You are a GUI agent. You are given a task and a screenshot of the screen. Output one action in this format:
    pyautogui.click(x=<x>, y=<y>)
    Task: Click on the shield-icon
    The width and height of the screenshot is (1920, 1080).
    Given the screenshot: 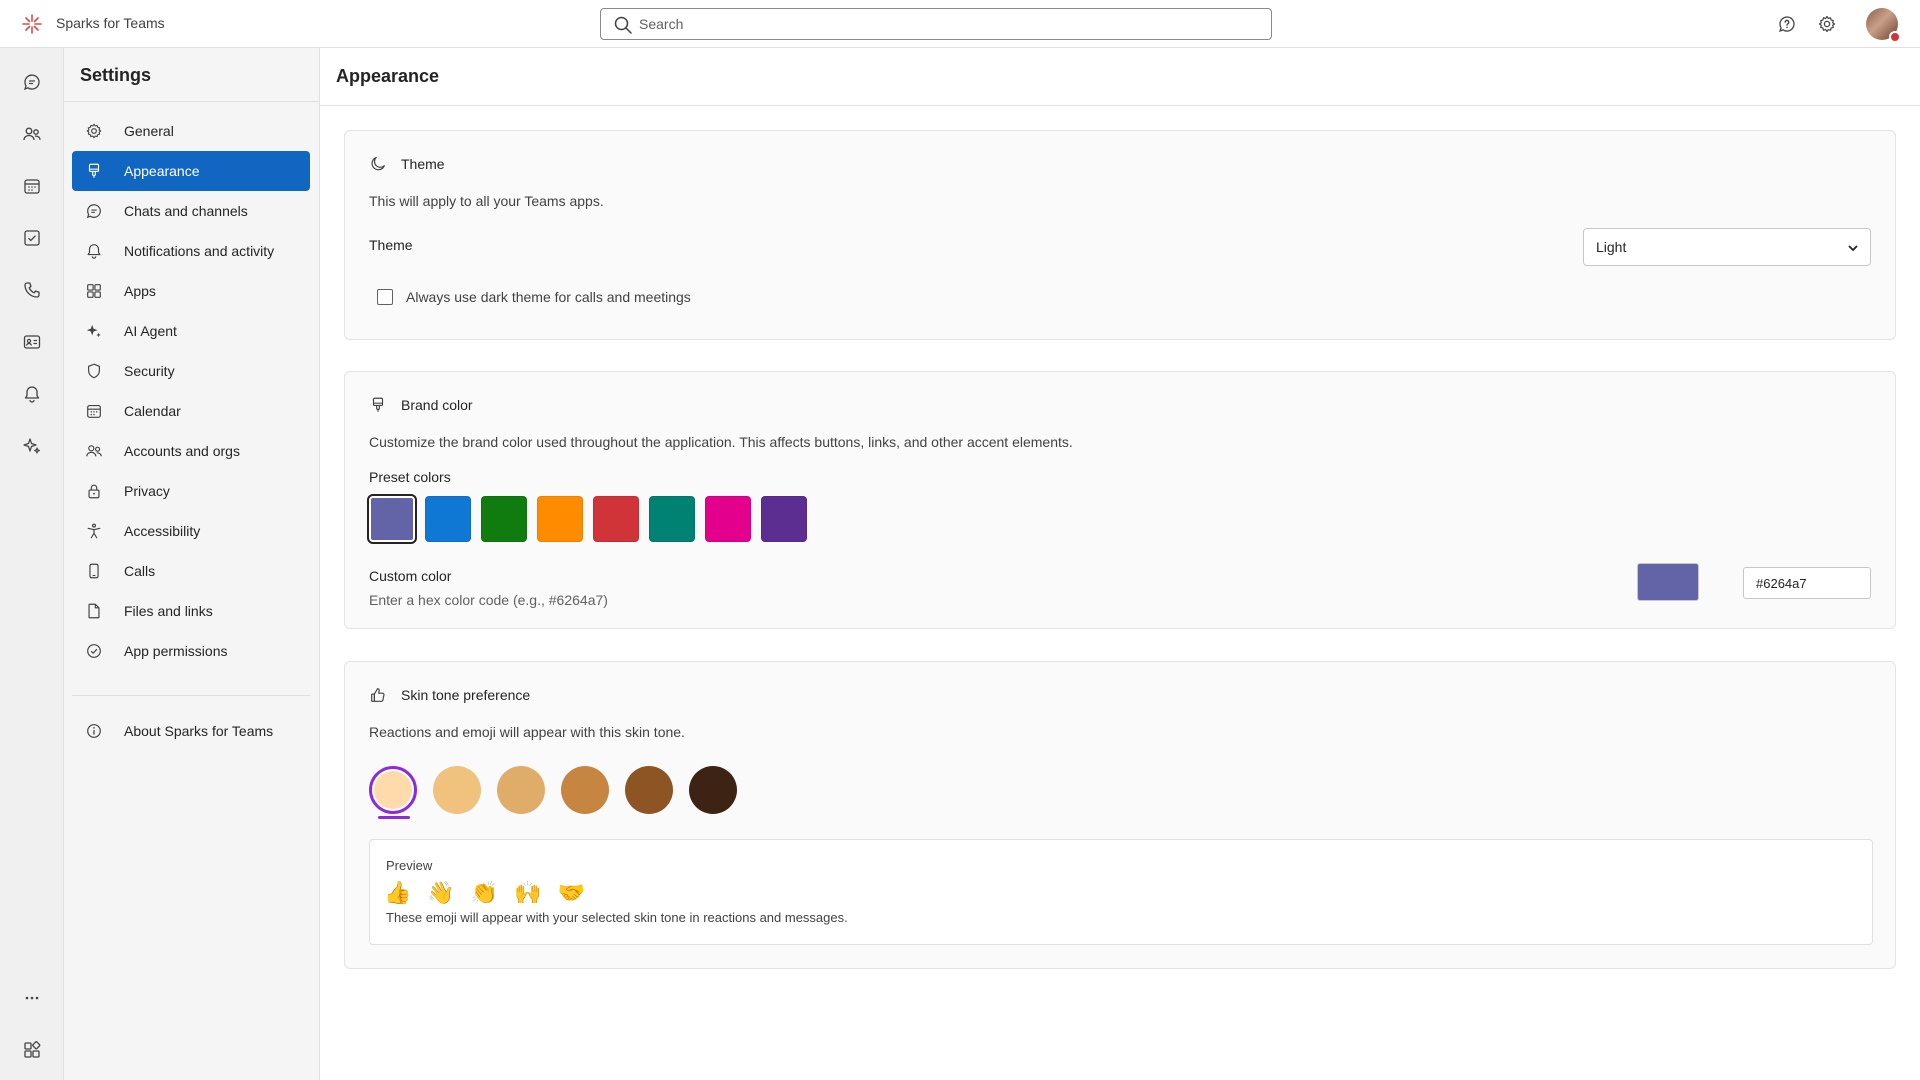 What is the action you would take?
    pyautogui.click(x=94, y=371)
    